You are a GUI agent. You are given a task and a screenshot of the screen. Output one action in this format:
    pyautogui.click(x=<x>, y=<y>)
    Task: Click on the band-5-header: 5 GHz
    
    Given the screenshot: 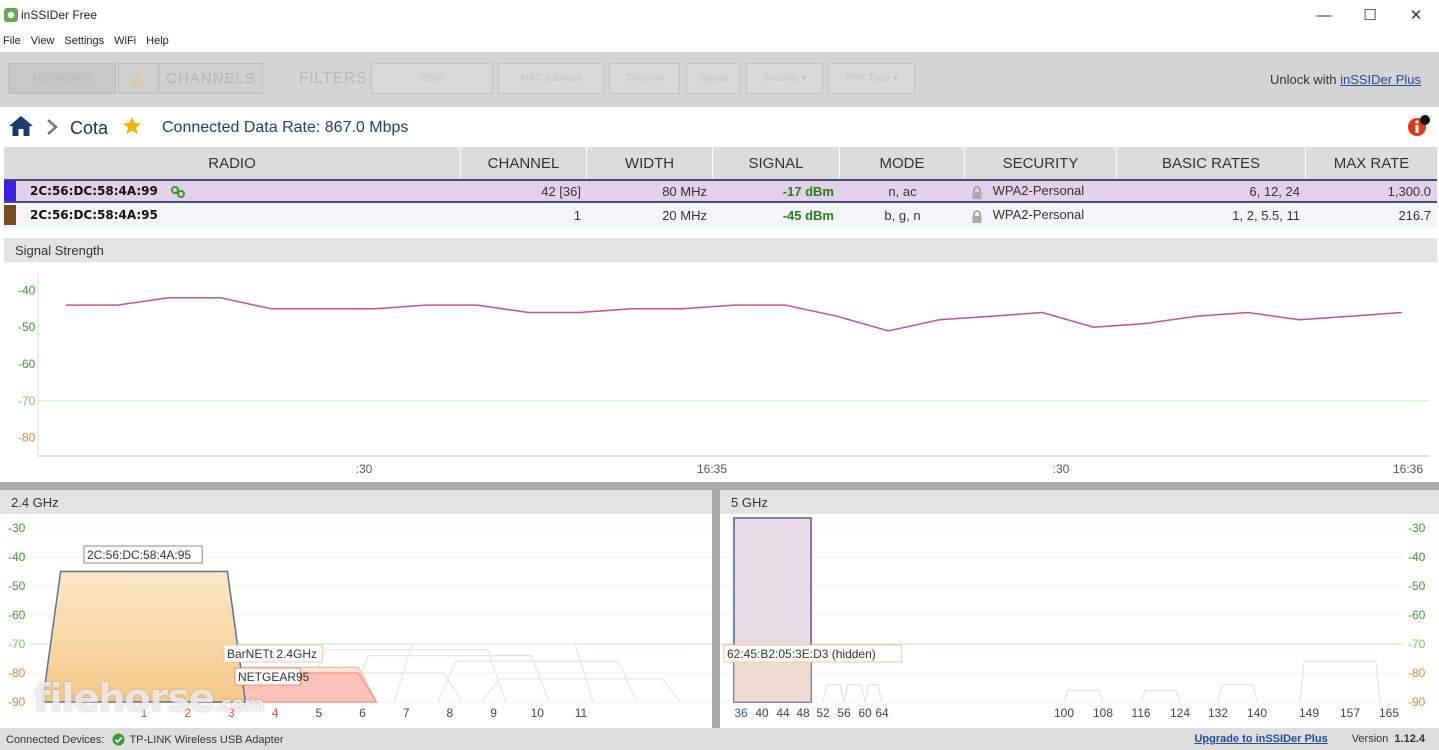 What is the action you would take?
    pyautogui.click(x=1079, y=502)
    